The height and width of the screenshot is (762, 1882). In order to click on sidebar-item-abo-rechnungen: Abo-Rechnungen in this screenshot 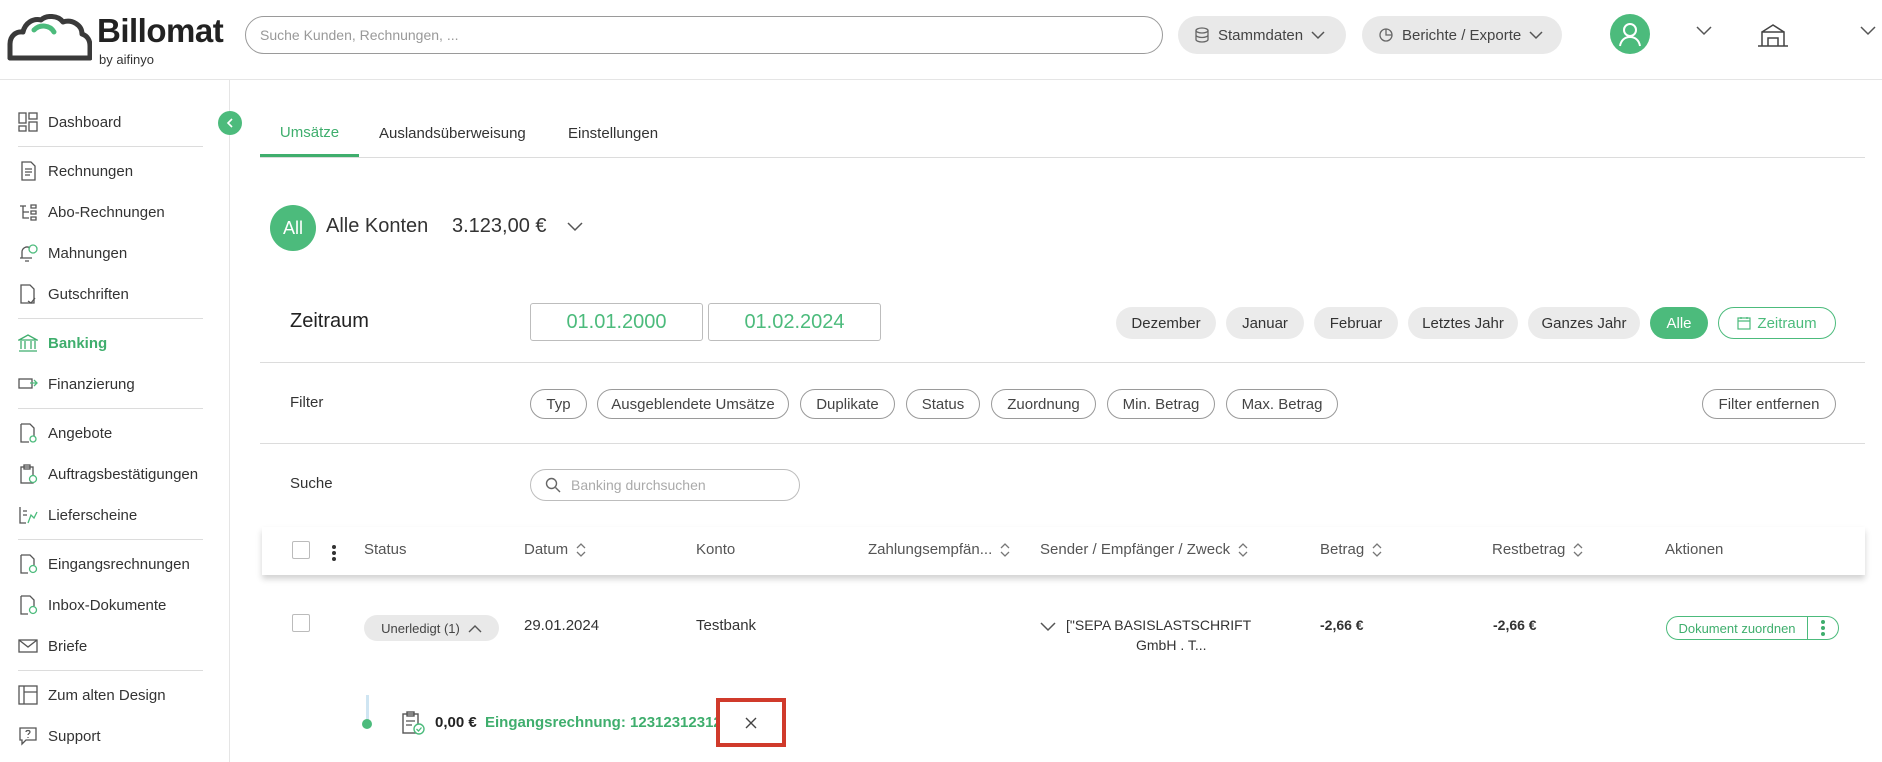, I will do `click(110, 212)`.